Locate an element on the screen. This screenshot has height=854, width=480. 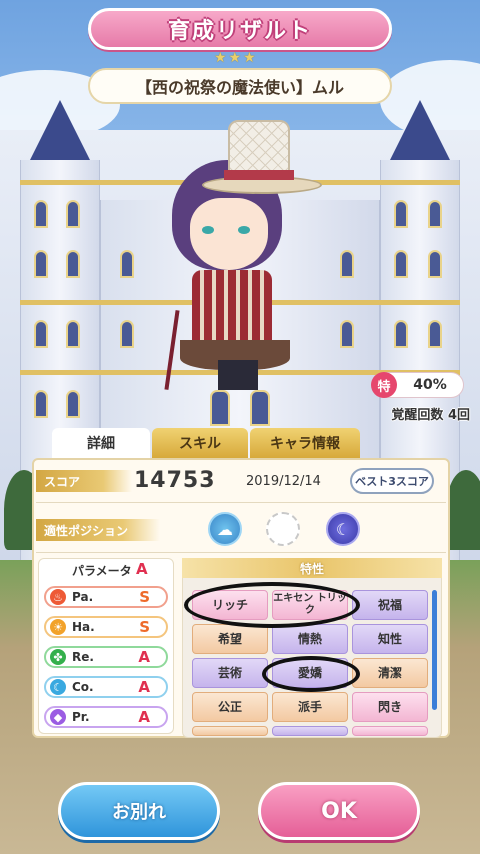
position-empty-slot is located at coordinates (283, 529).